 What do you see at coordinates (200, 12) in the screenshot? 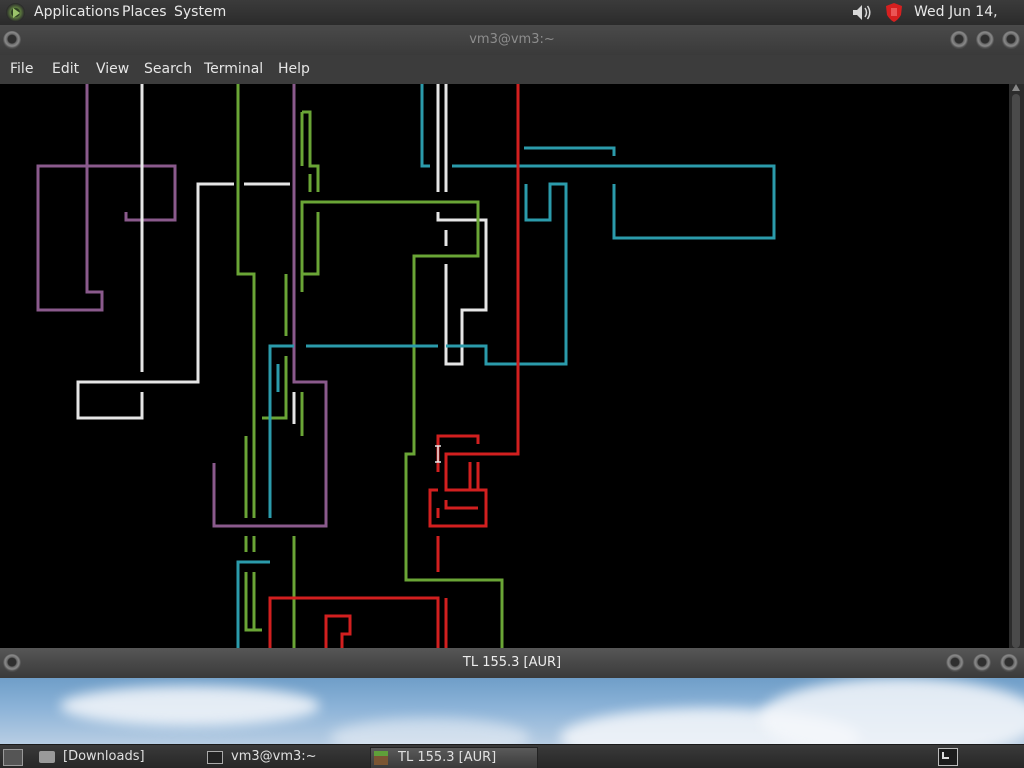
I see `system-menu: System` at bounding box center [200, 12].